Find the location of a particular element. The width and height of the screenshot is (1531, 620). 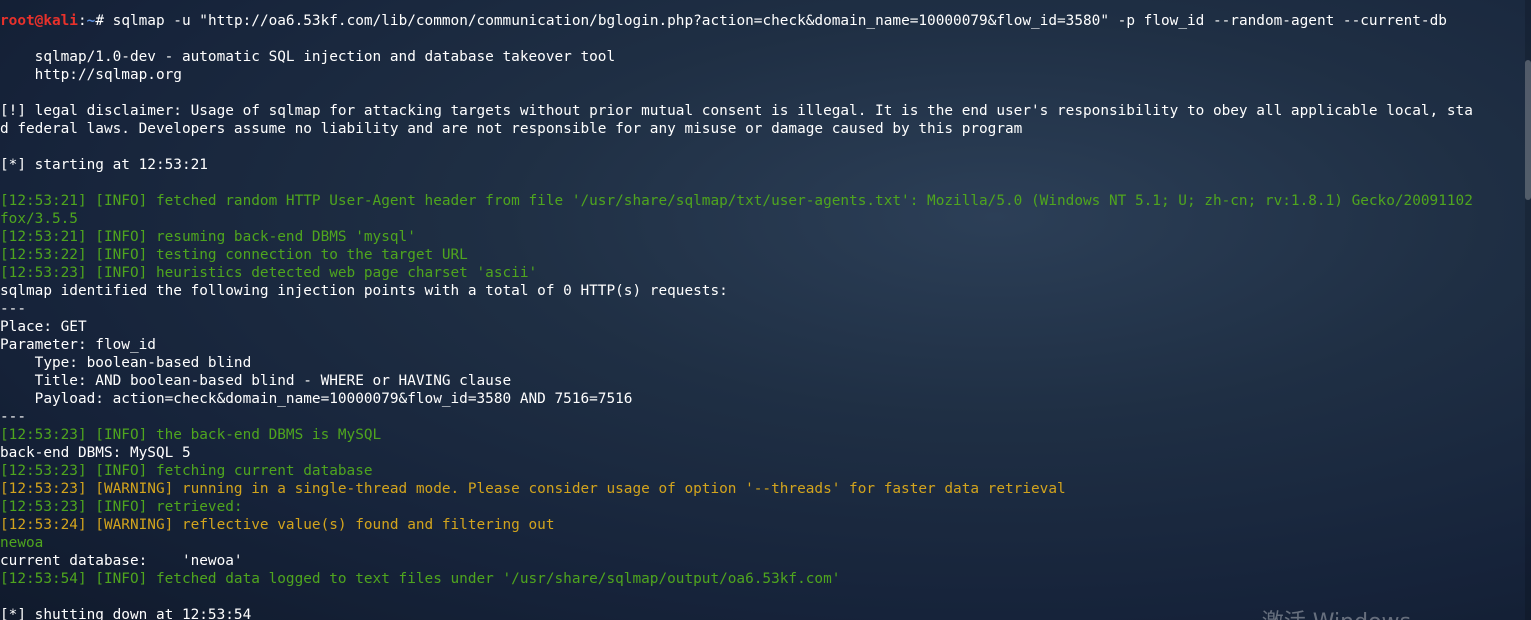

scrollbar is located at coordinates (1528, 310).